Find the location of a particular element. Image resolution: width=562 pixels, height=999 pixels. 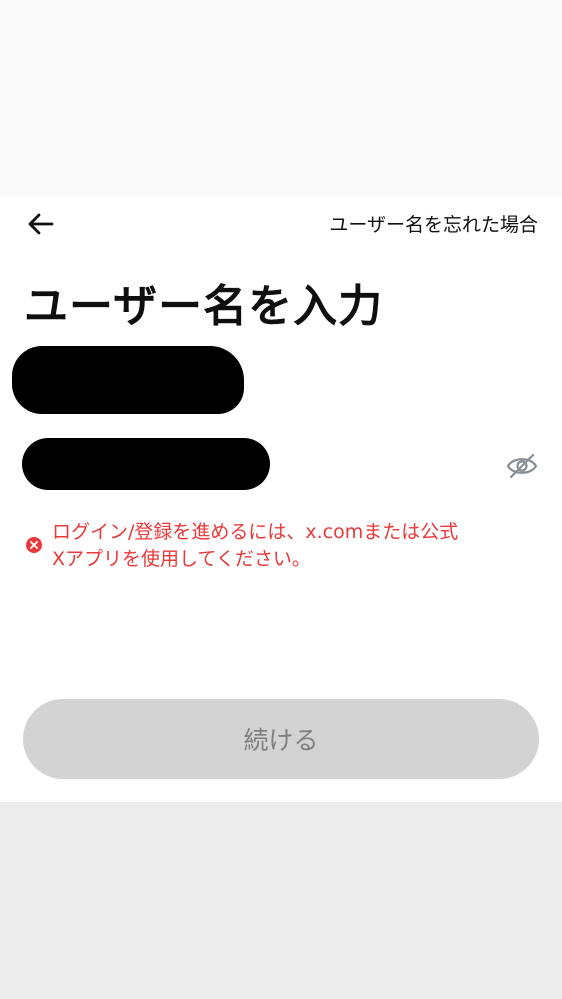

page-title: ユーザー名を入力 is located at coordinates (204, 306).